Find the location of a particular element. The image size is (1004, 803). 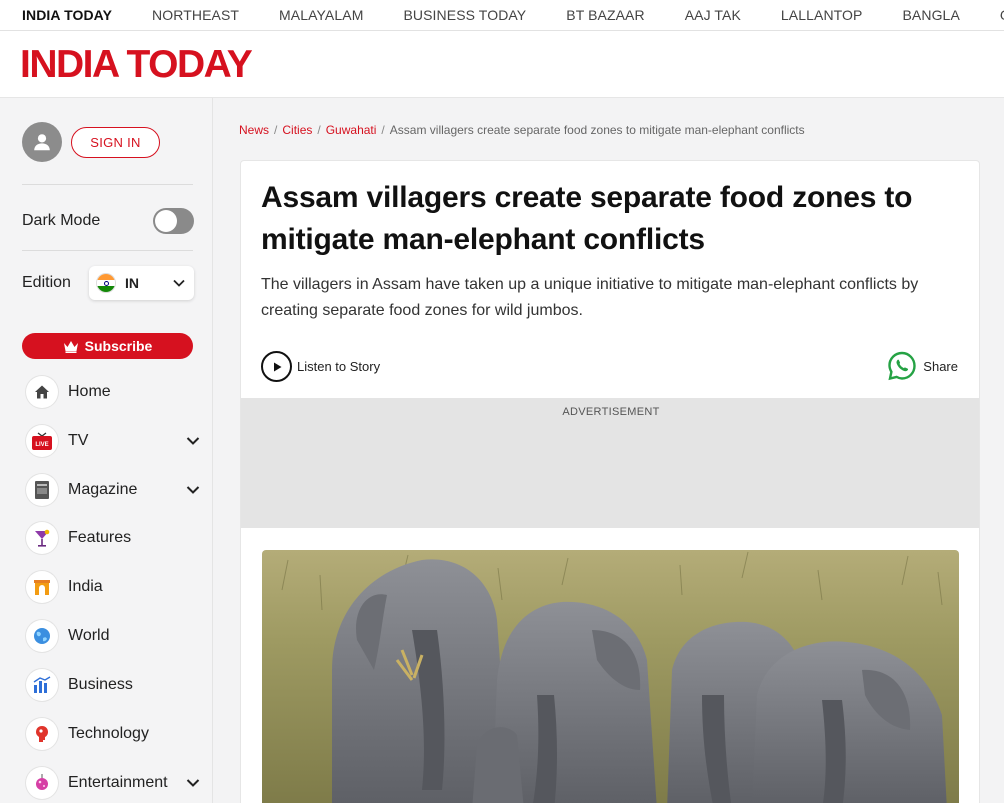

sidebar-item-label: TV is located at coordinates (78, 440).